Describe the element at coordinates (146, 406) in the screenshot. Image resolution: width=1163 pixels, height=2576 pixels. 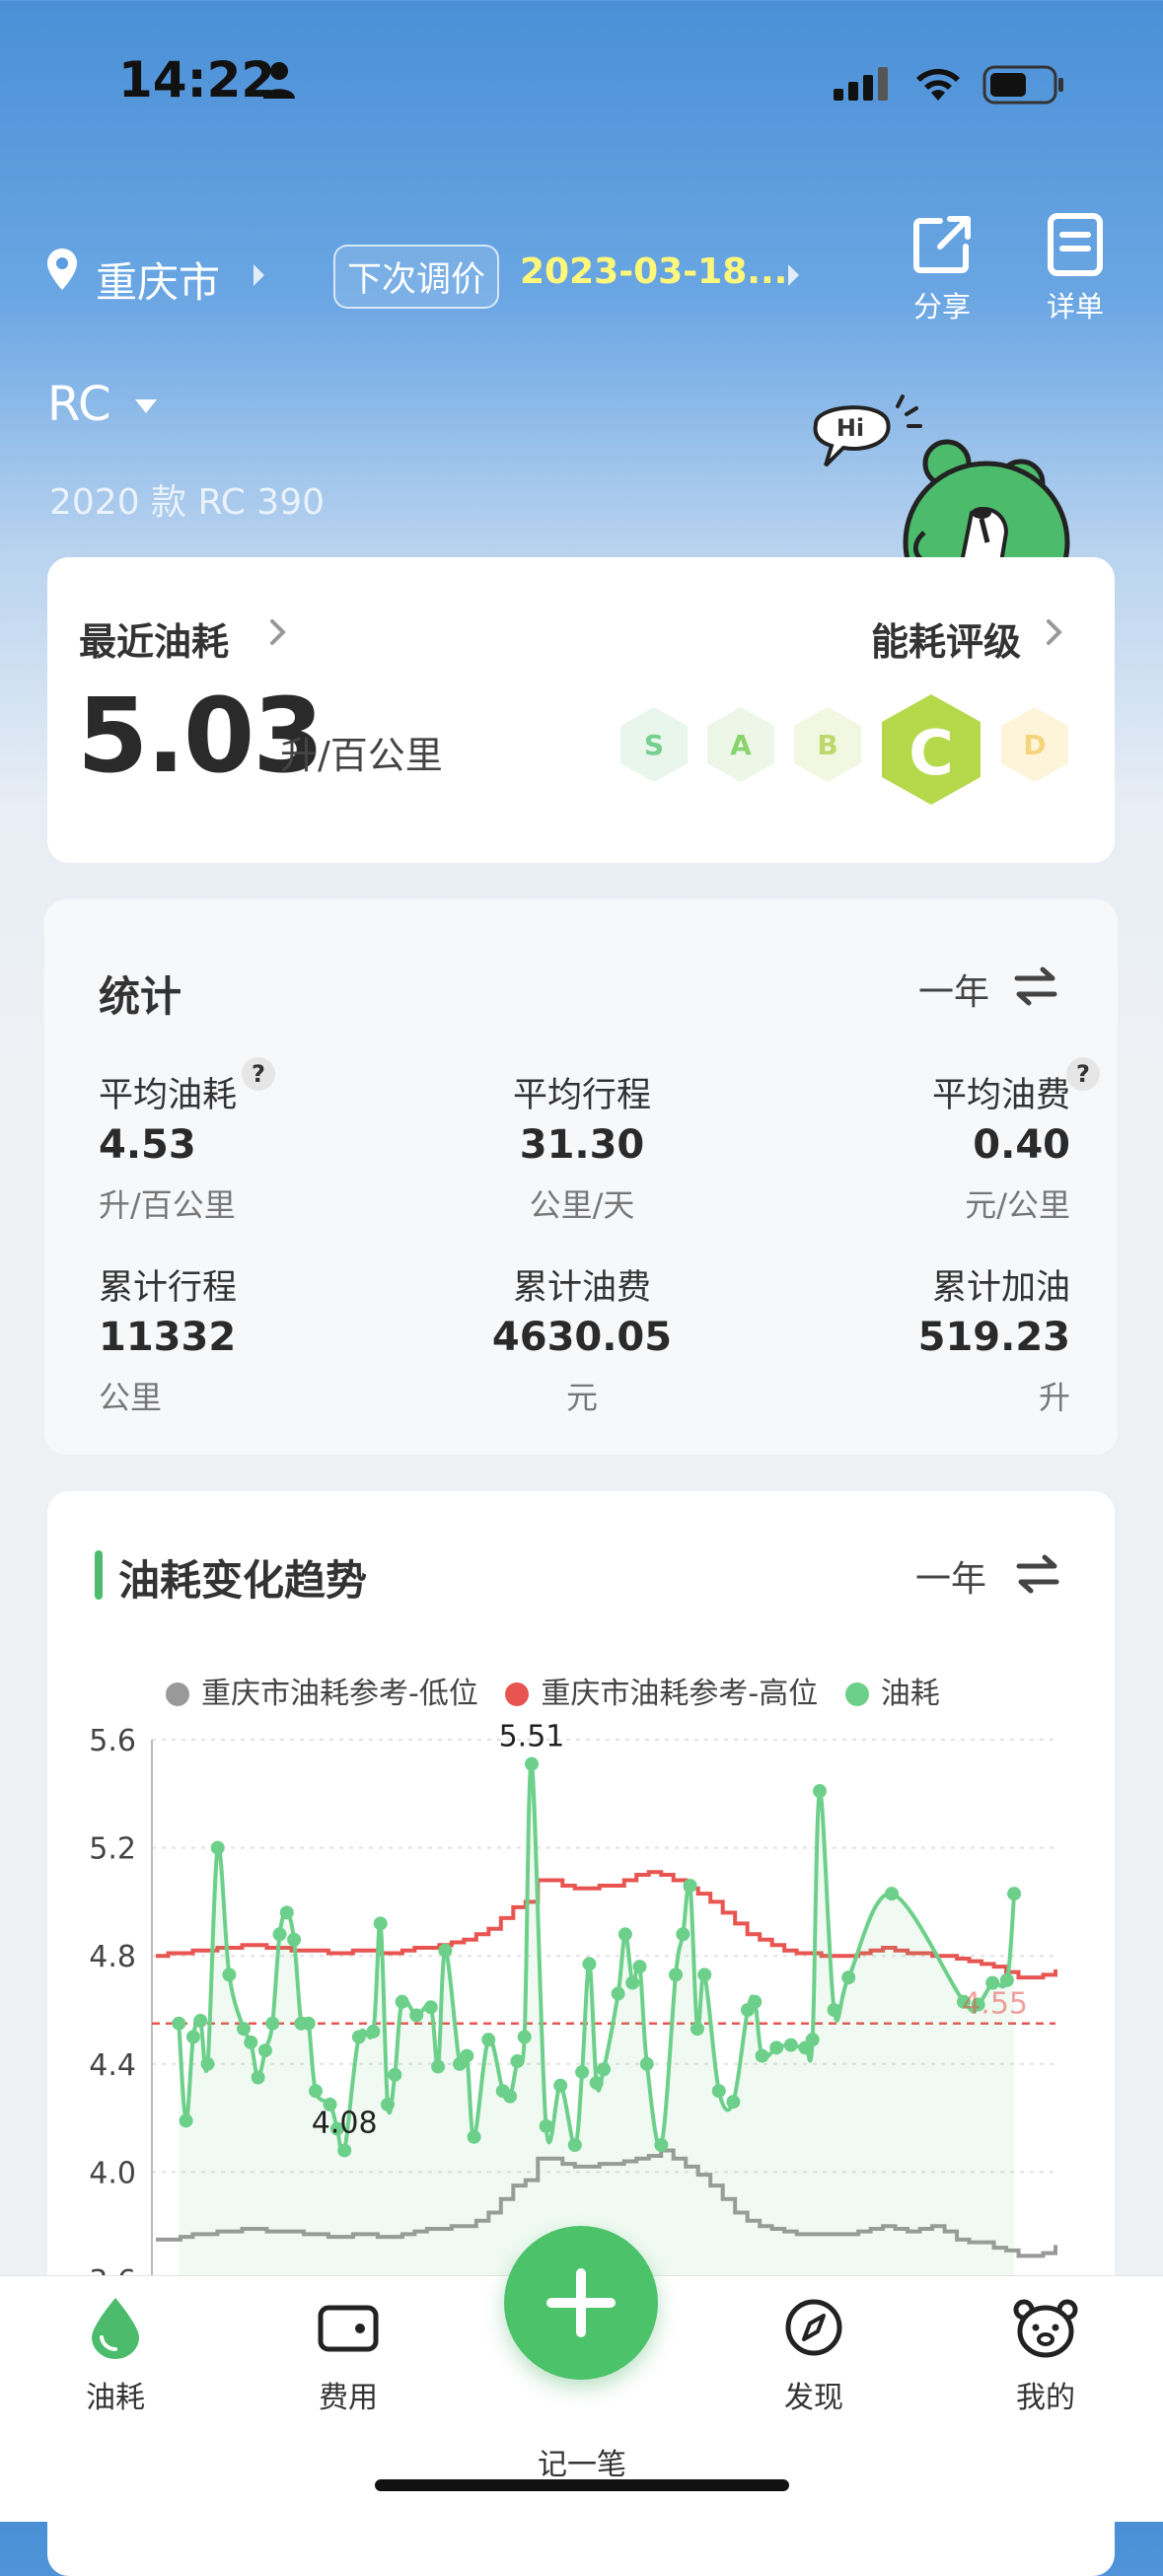
I see `caret-down-icon` at that location.